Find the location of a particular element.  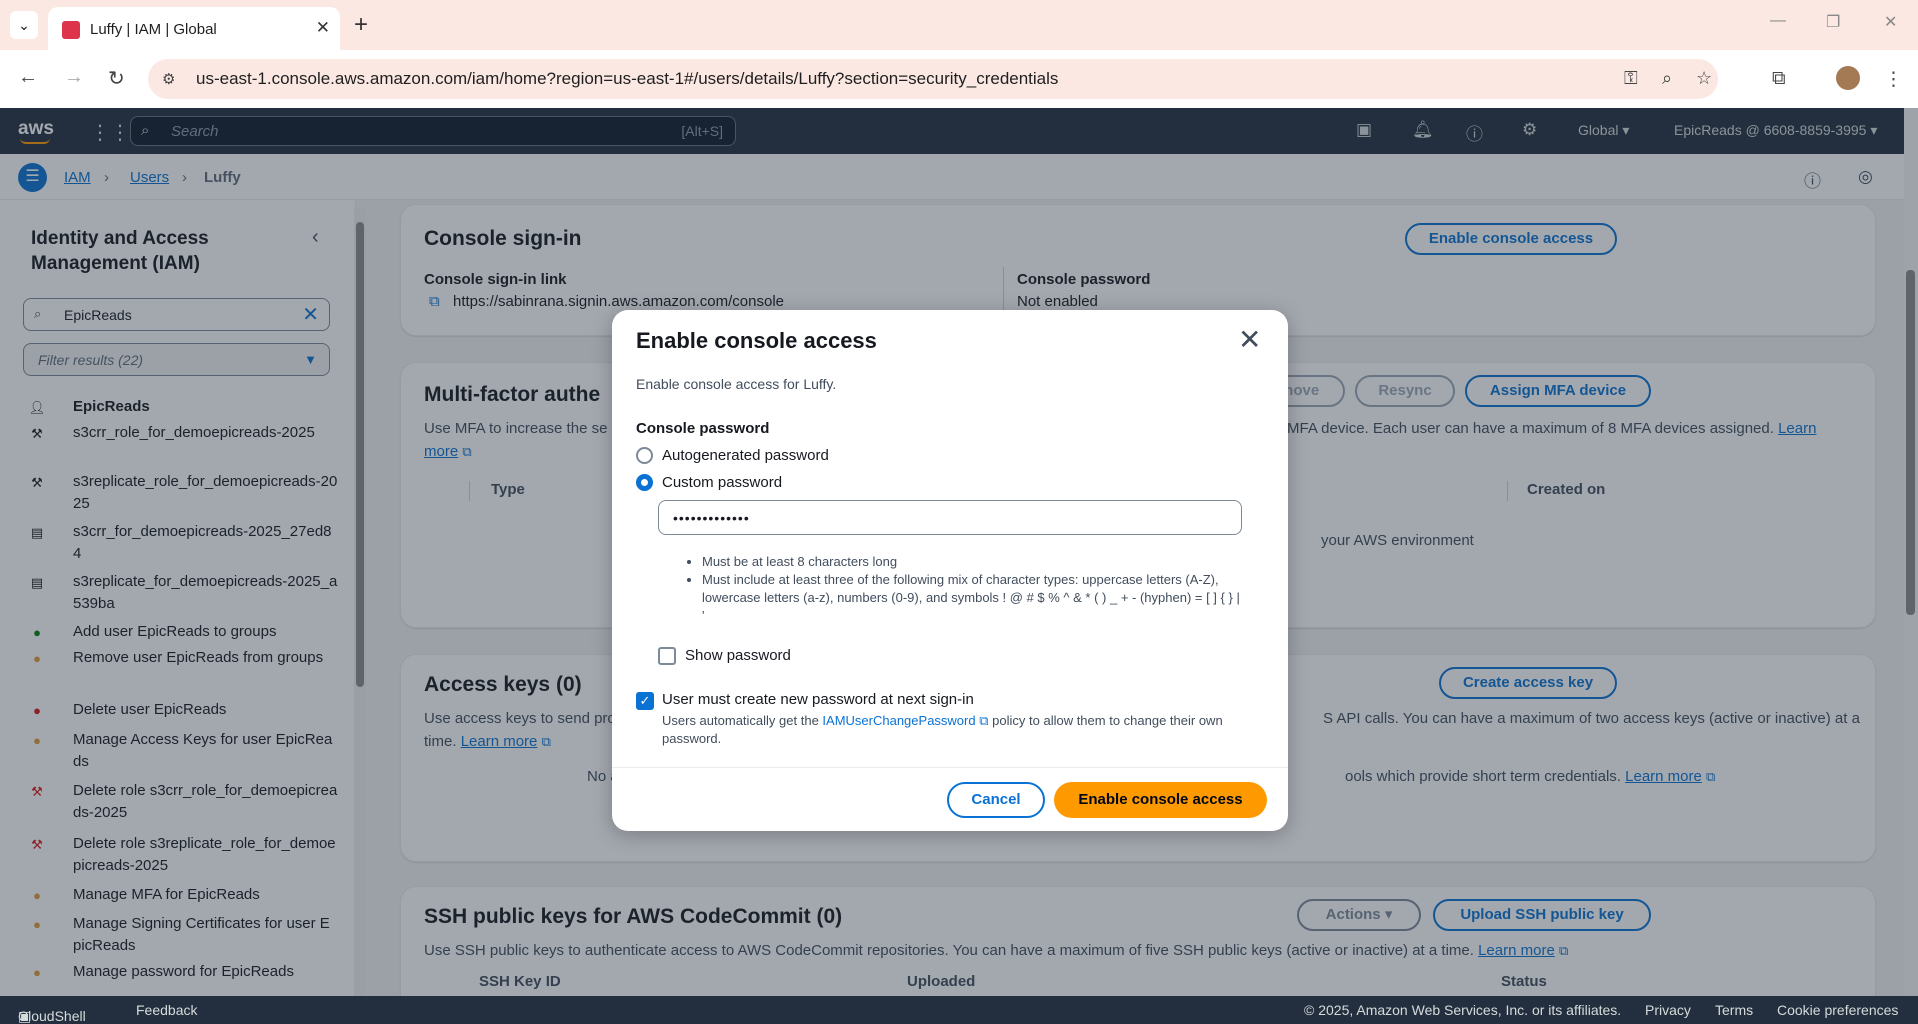

aws-favicon-icon is located at coordinates (71, 30).